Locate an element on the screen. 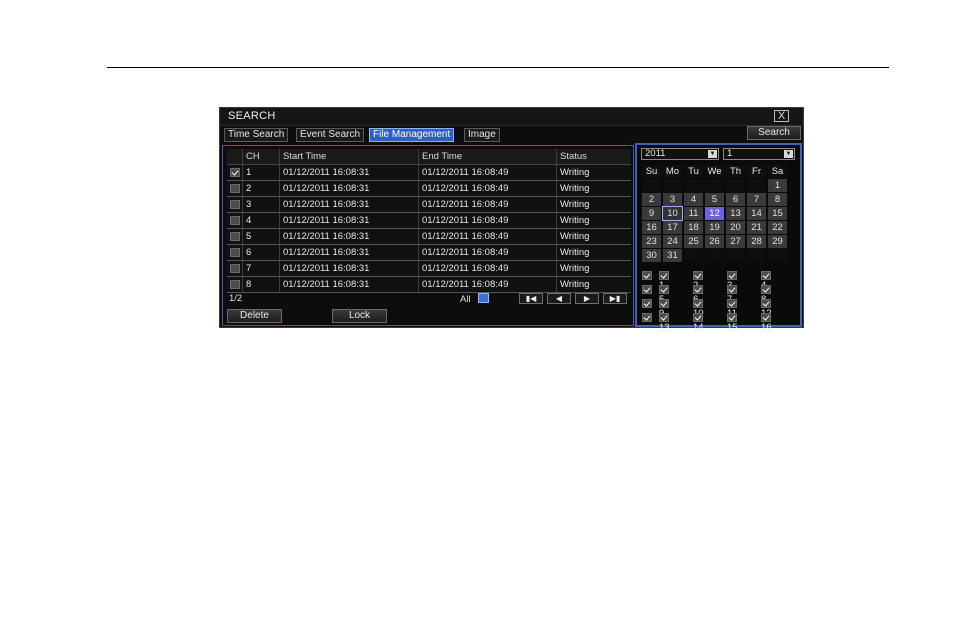 The width and height of the screenshot is (955, 636). channel-checkbox-item: 15 is located at coordinates (733, 323).